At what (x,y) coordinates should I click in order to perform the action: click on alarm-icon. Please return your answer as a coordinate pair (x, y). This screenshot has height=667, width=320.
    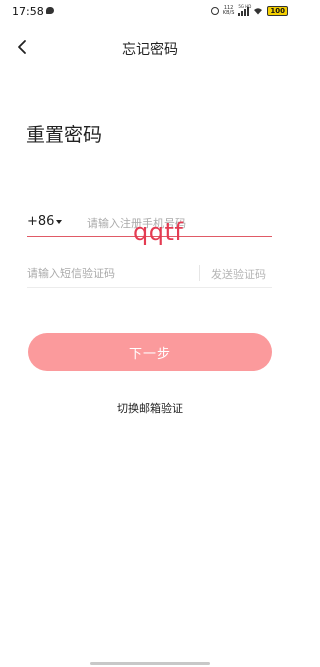
    Looking at the image, I should click on (214, 11).